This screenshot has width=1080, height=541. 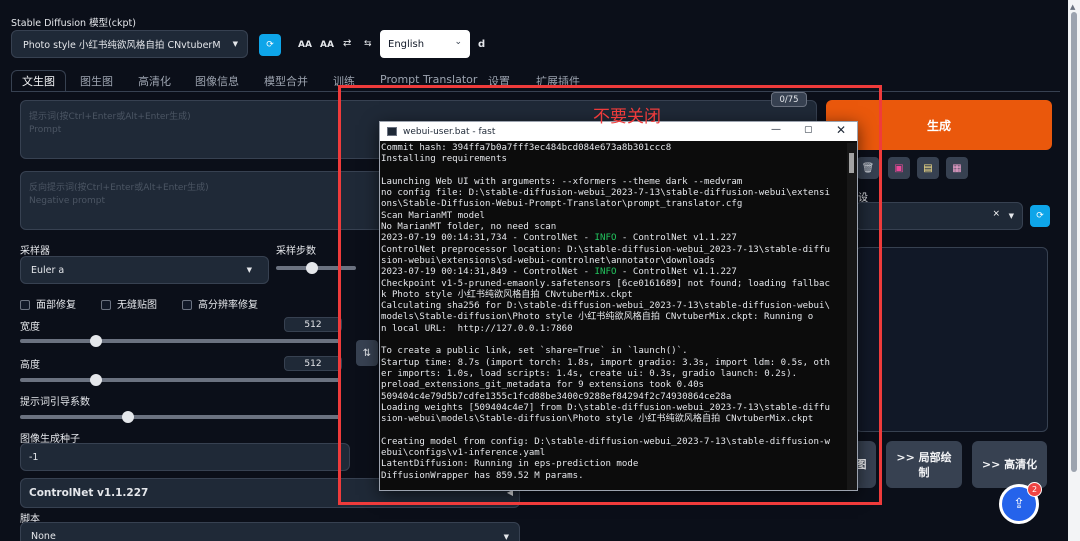 What do you see at coordinates (392, 131) in the screenshot?
I see `terminal-icon` at bounding box center [392, 131].